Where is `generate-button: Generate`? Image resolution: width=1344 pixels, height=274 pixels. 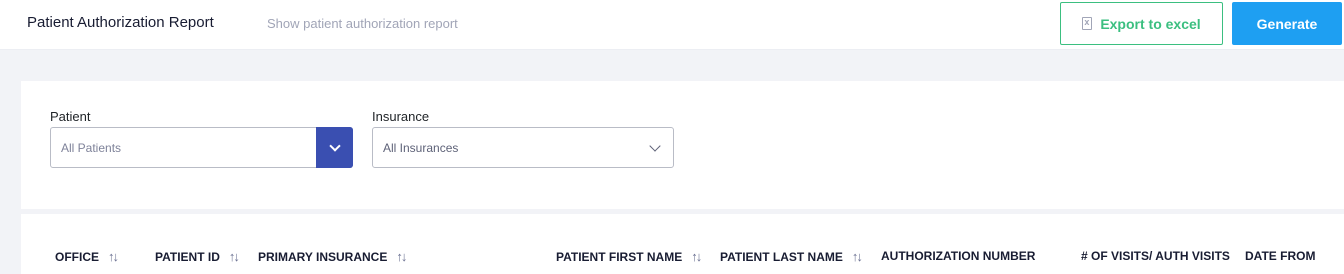 generate-button: Generate is located at coordinates (1287, 23).